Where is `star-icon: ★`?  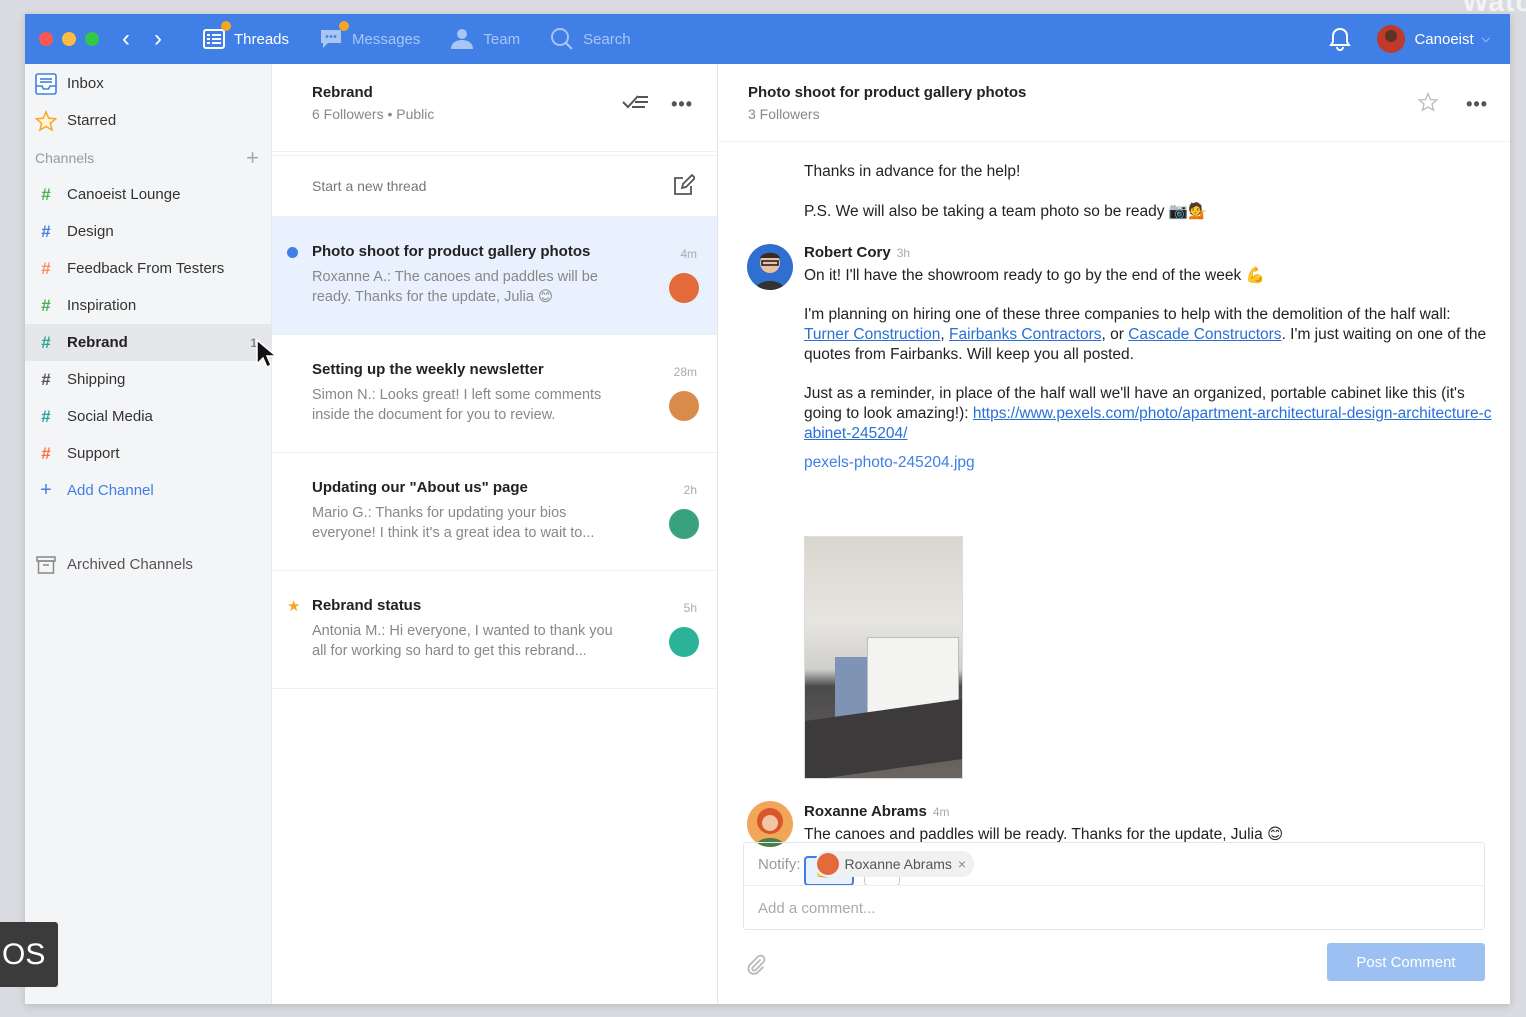
star-icon: ★ is located at coordinates (294, 606).